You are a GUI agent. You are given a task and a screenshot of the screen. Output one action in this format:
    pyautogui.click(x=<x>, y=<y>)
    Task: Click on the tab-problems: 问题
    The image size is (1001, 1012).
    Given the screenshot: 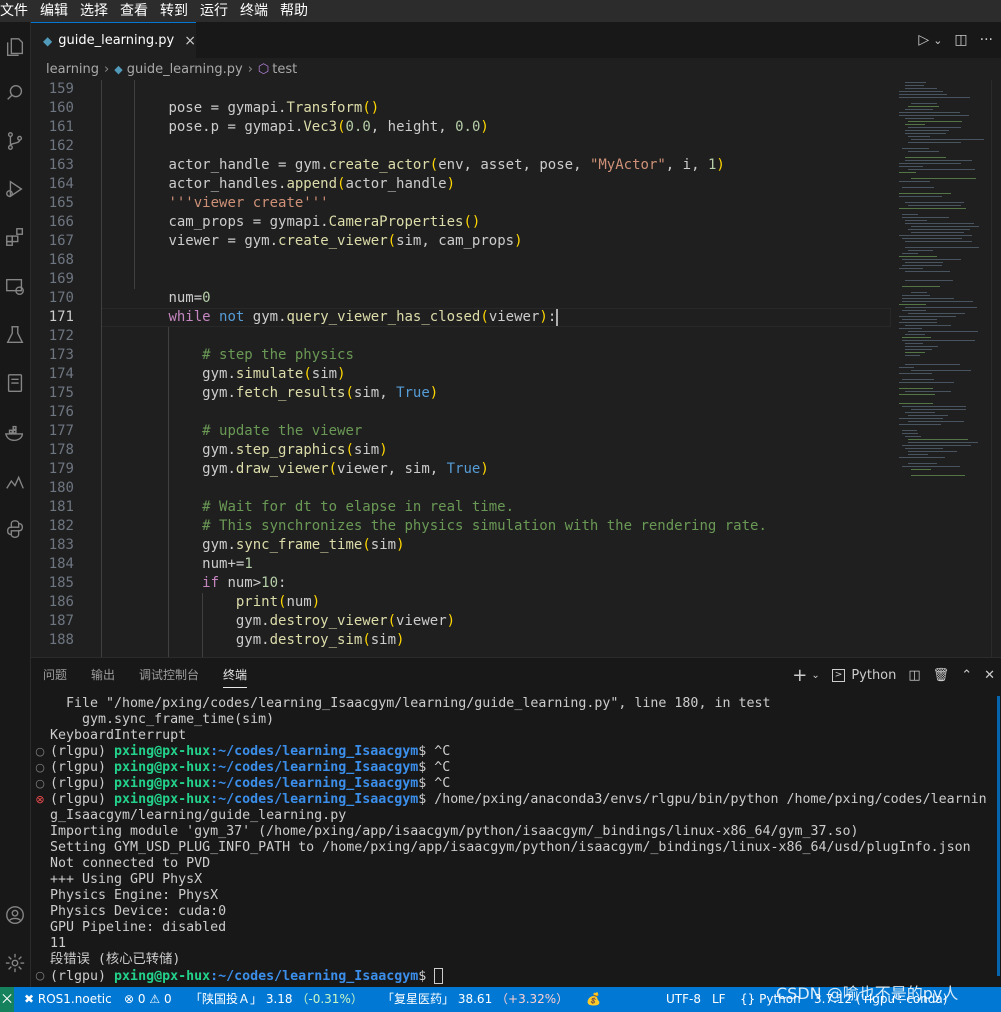 What is the action you would take?
    pyautogui.click(x=55, y=675)
    